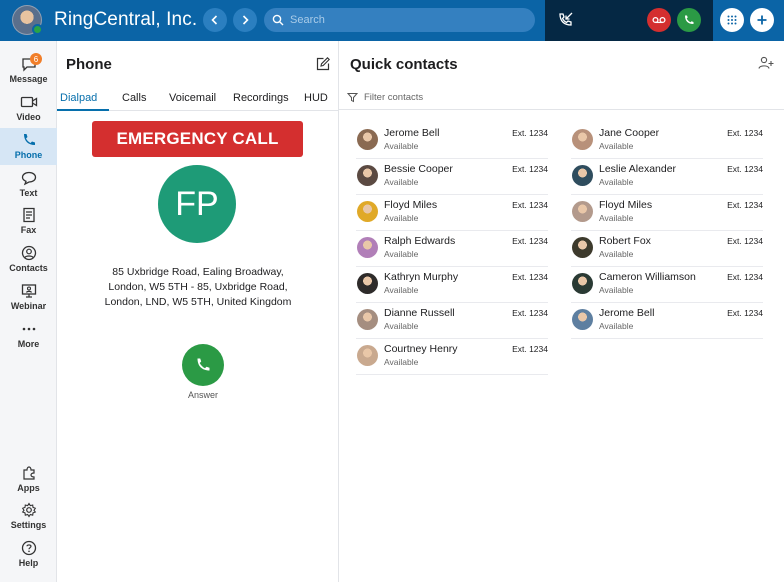 The image size is (784, 582). What do you see at coordinates (126, 19) in the screenshot?
I see `company-name: RingCentral, Inc.` at bounding box center [126, 19].